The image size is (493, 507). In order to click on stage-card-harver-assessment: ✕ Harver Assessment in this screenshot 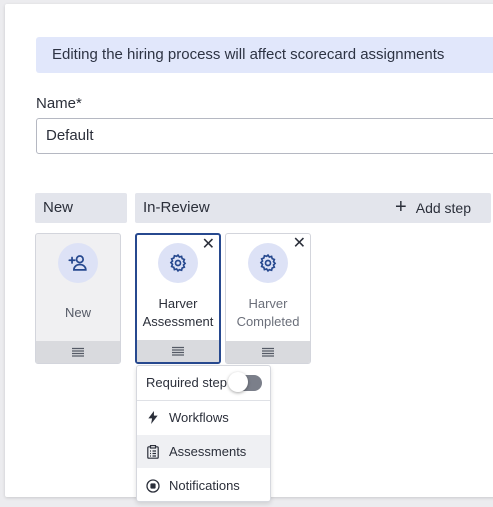, I will do `click(178, 298)`.